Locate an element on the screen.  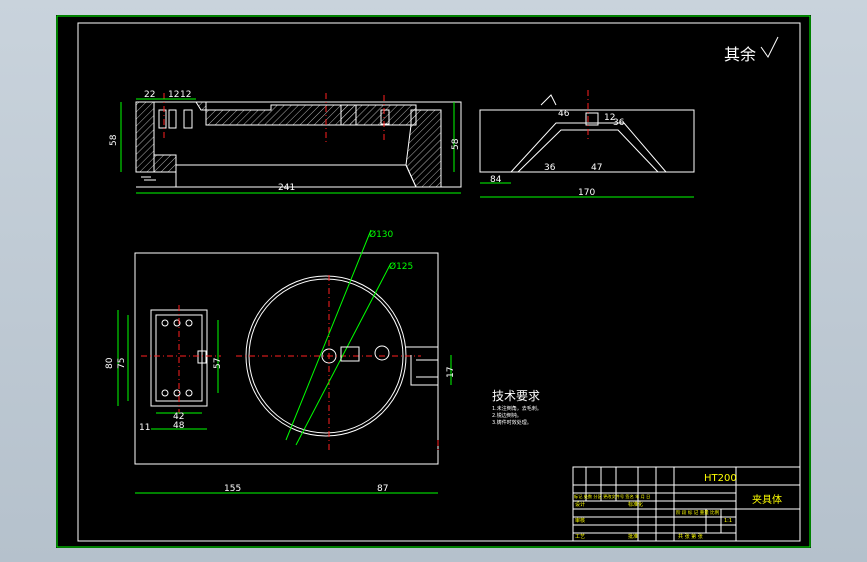
dim-height-right: 58 is located at coordinates (456, 144).